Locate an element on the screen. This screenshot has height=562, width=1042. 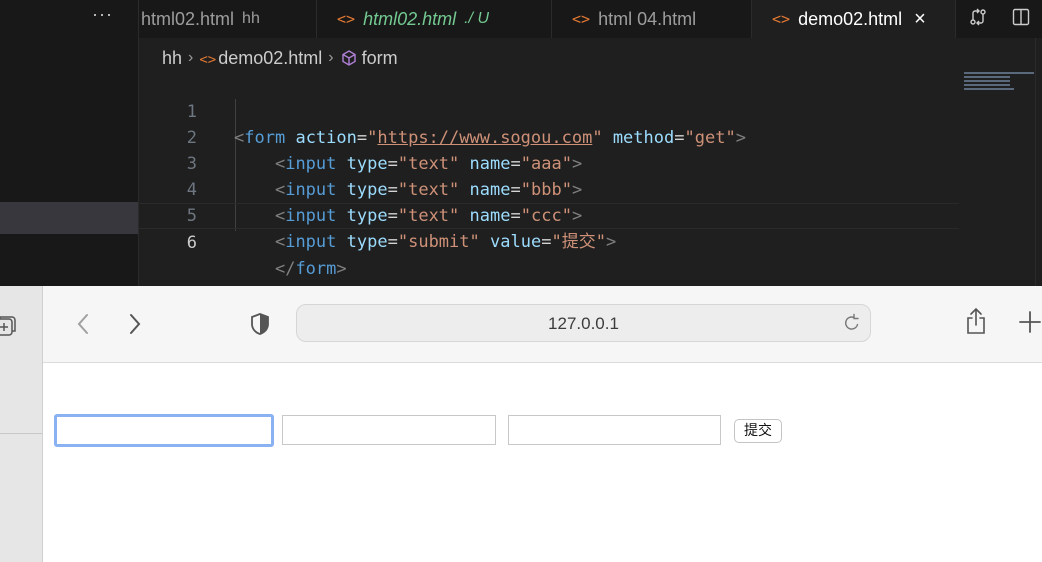
tab-html02-modified: <> html02.html ./ U is located at coordinates (434, 19).